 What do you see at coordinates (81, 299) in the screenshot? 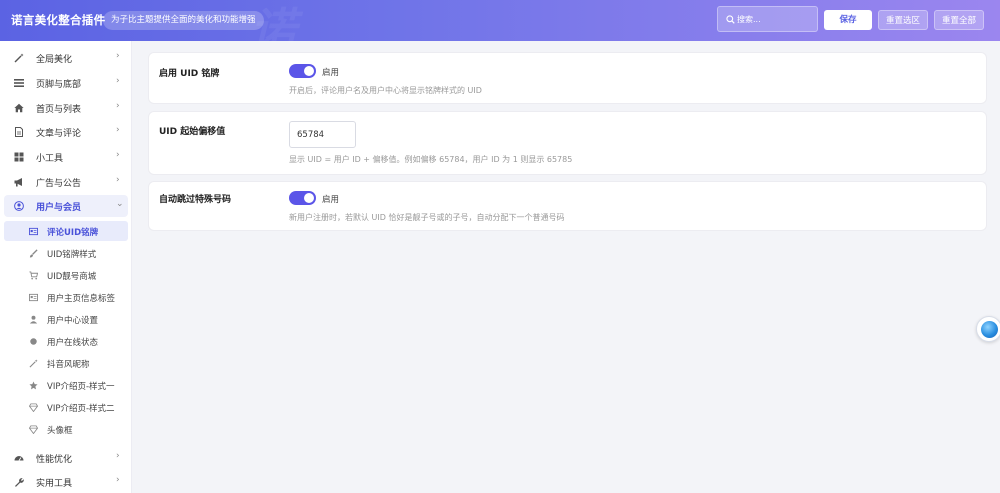
I see `sub-item-label: 用户主页信息标签` at bounding box center [81, 299].